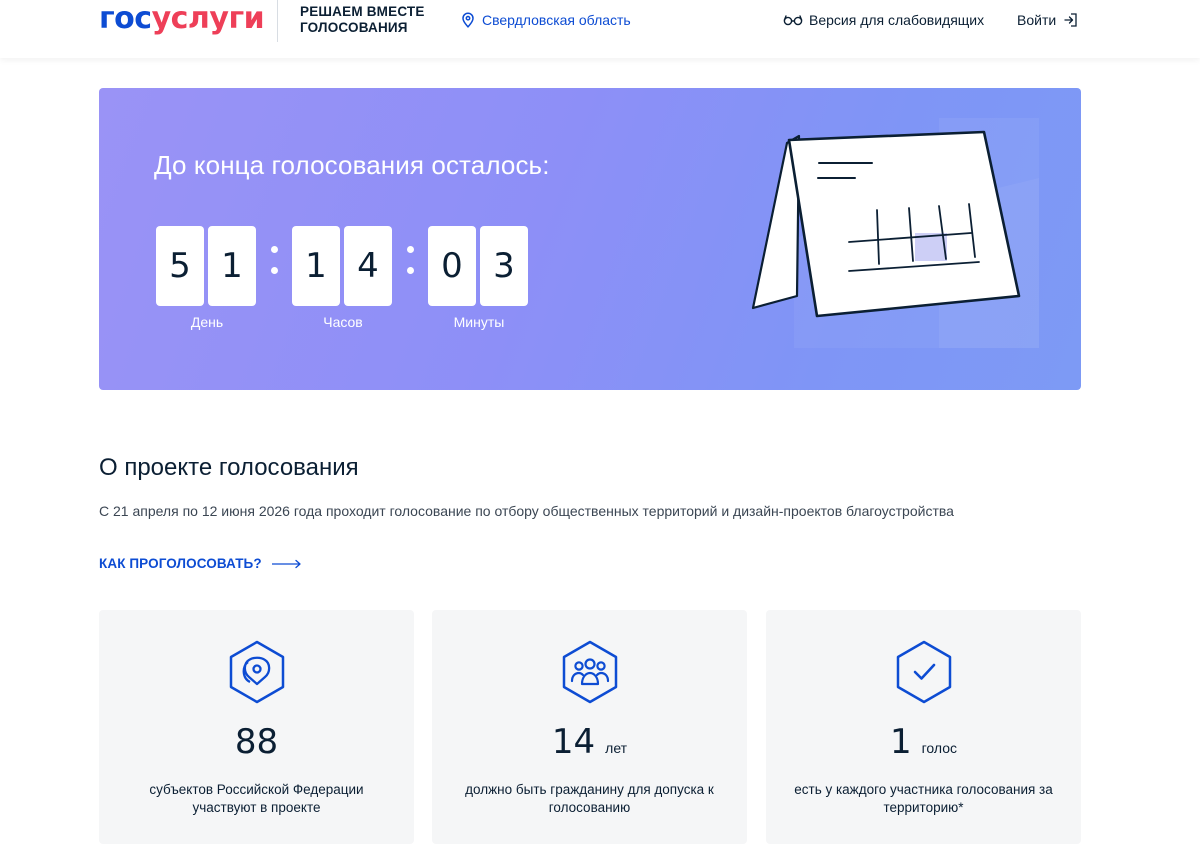  What do you see at coordinates (352, 165) in the screenshot?
I see `countdown-title: До конца голосования осталось:` at bounding box center [352, 165].